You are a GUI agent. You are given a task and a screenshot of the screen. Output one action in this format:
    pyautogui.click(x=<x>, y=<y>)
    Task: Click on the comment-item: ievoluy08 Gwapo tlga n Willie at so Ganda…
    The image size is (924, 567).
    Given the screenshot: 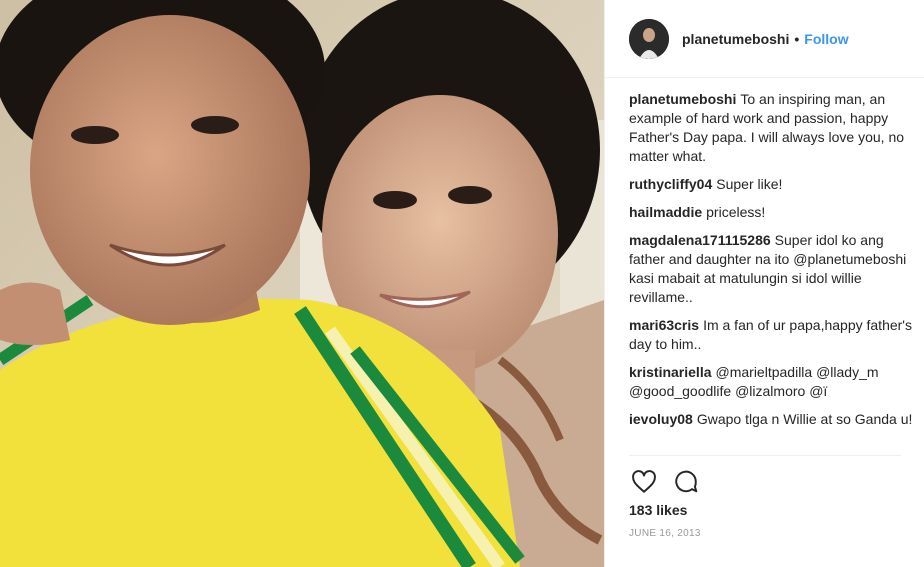 What is the action you would take?
    pyautogui.click(x=774, y=419)
    